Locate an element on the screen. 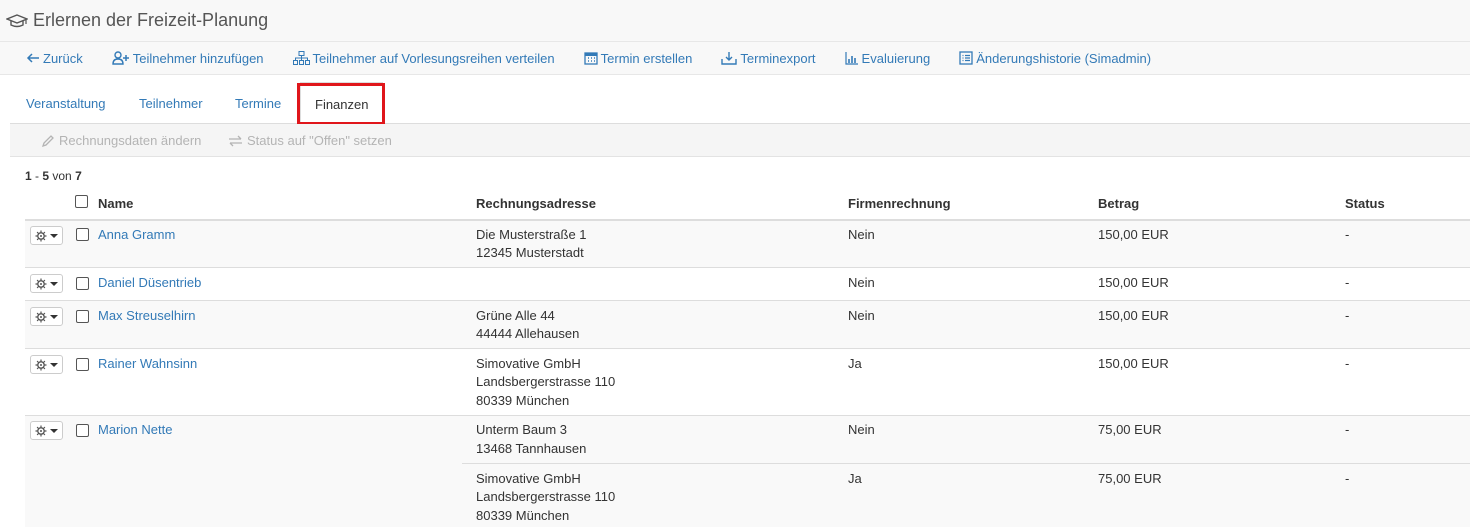 The height and width of the screenshot is (527, 1470). participant-name-link: Marion Nette is located at coordinates (135, 429).